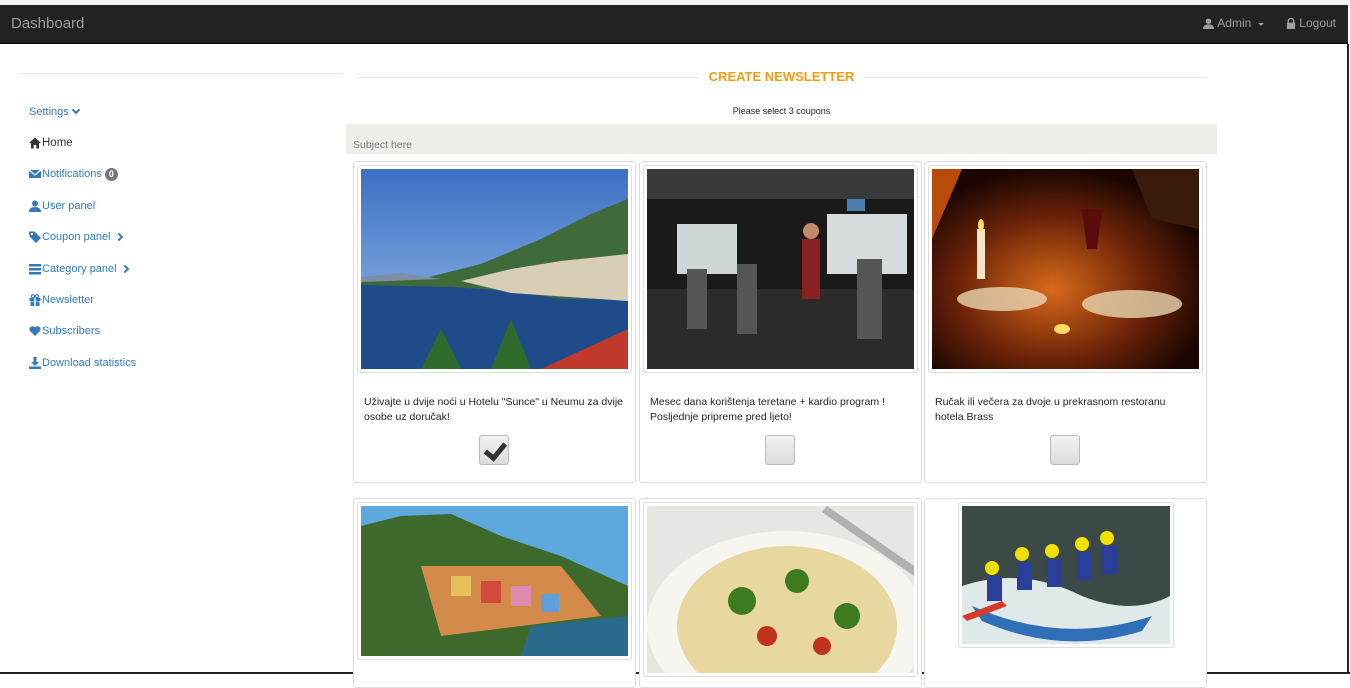 Image resolution: width=1350 pixels, height=688 pixels. I want to click on sidebar-item-subscribers: Subscribers, so click(180, 331).